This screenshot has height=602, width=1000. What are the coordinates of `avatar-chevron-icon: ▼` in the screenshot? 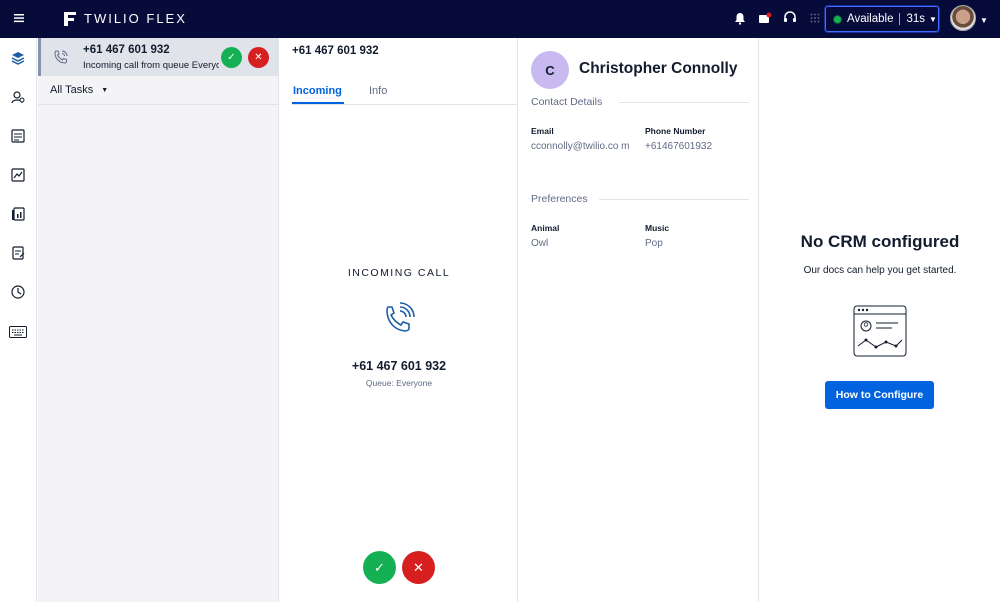 It's located at (984, 20).